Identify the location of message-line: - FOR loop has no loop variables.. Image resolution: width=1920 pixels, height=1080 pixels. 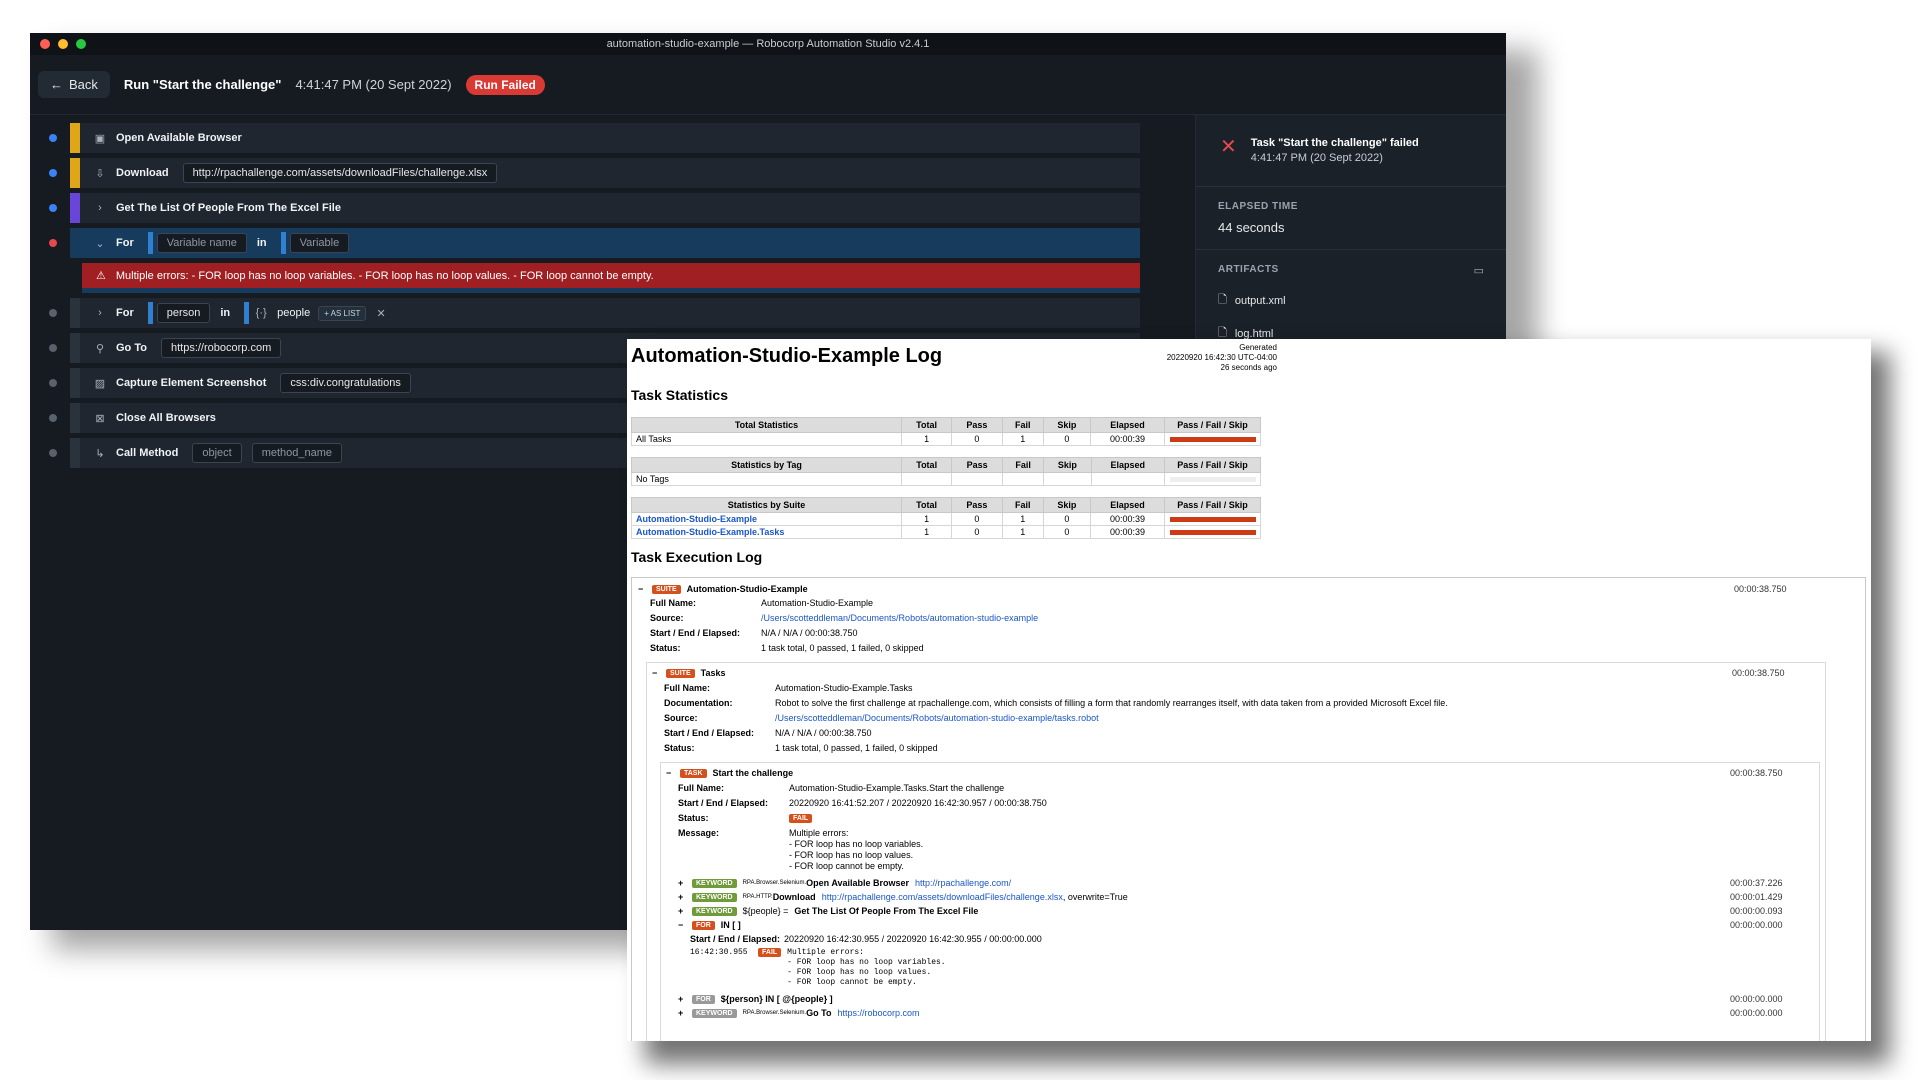
(856, 844).